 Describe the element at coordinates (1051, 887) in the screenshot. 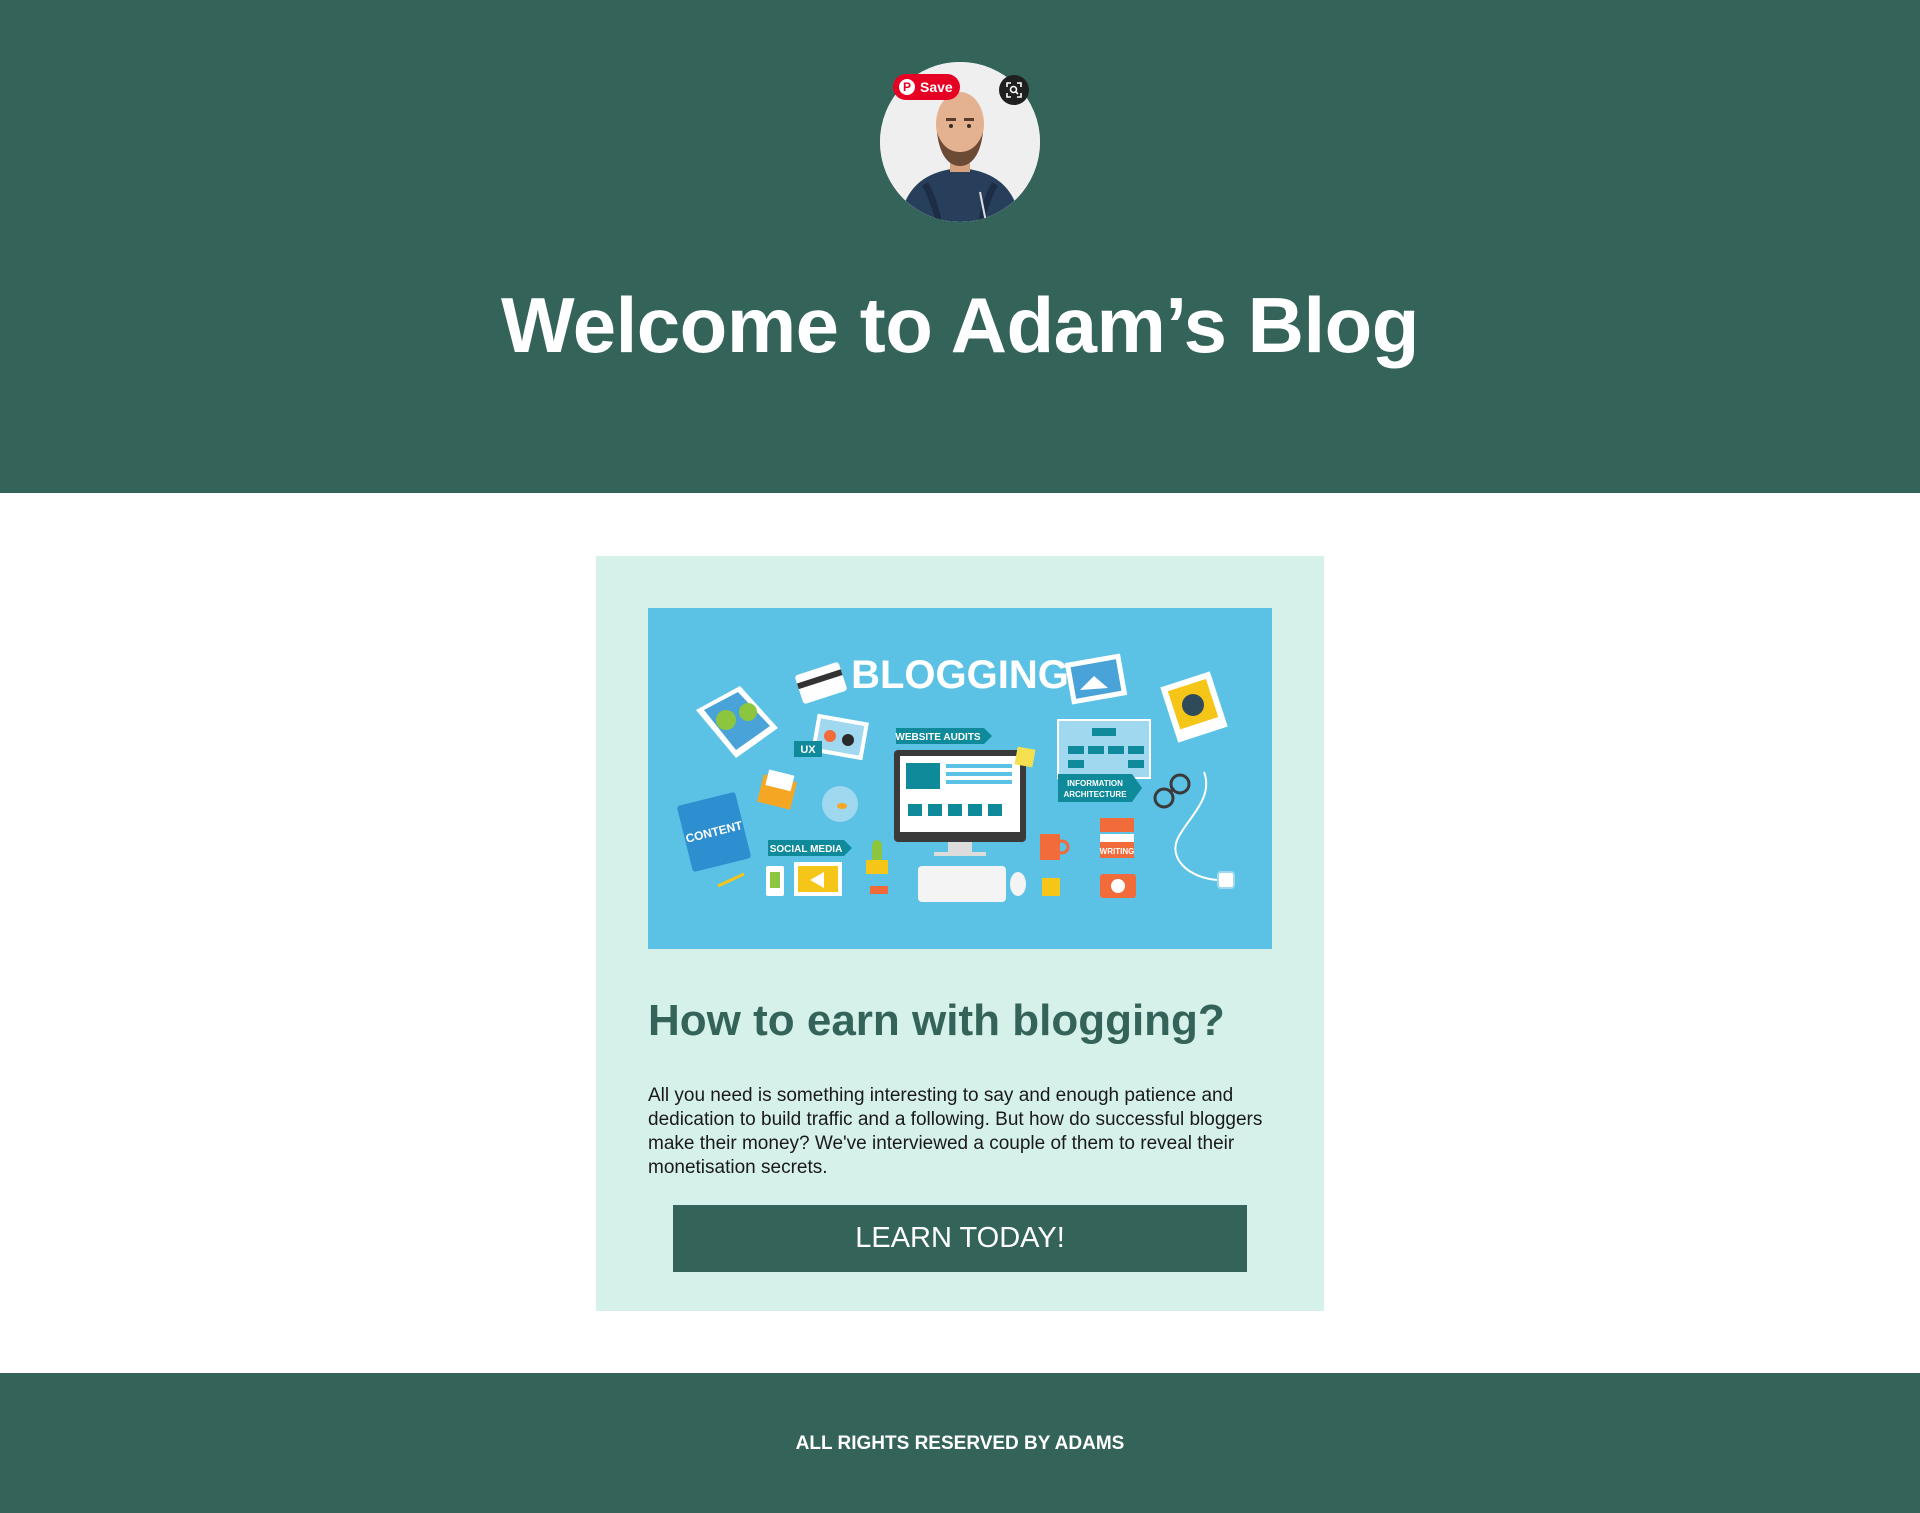

I see `note-cube-icon` at that location.